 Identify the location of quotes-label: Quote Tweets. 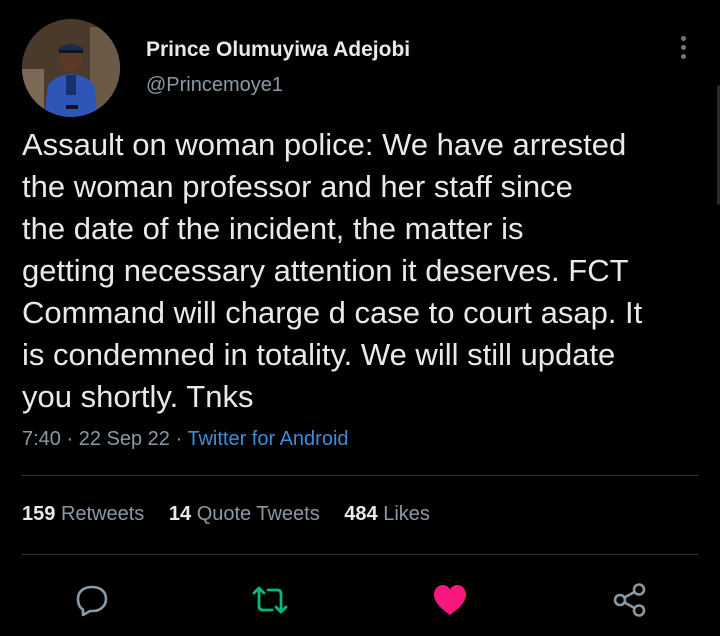
(258, 514).